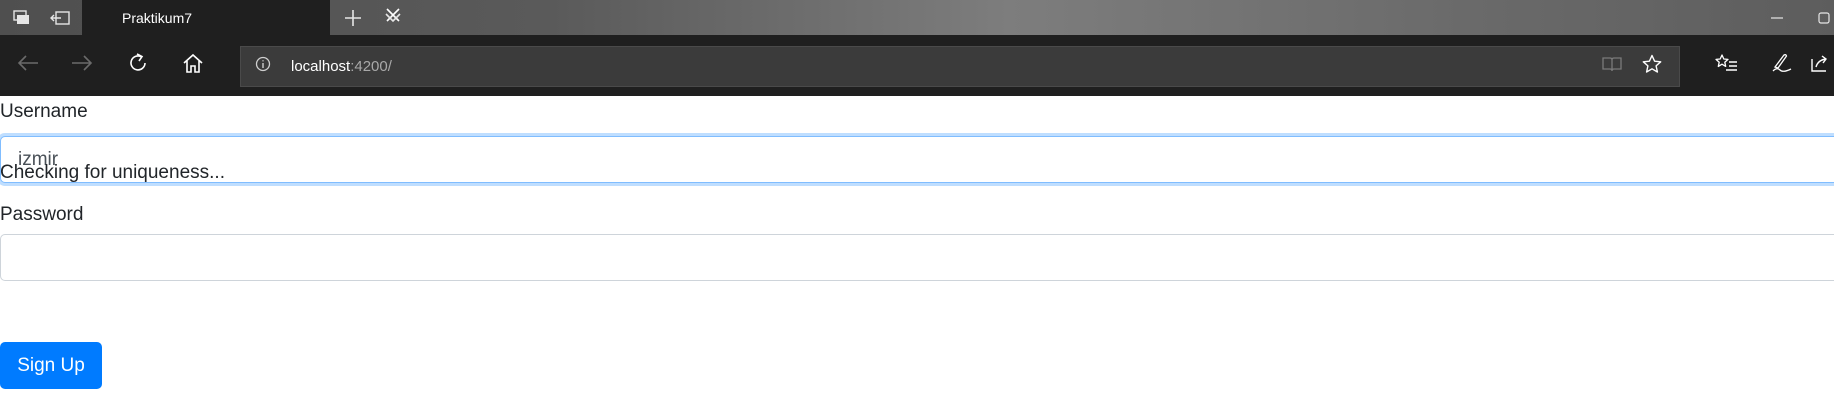 The width and height of the screenshot is (1834, 415). What do you see at coordinates (44, 111) in the screenshot?
I see `username-label: Username` at bounding box center [44, 111].